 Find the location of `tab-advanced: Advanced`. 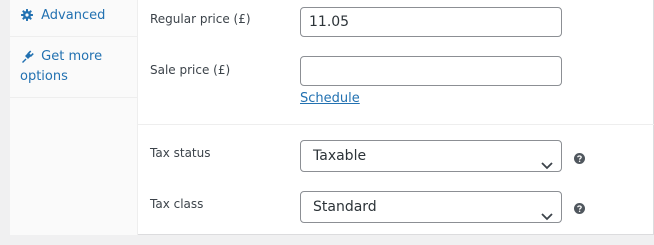

tab-advanced: Advanced is located at coordinates (73, 18).